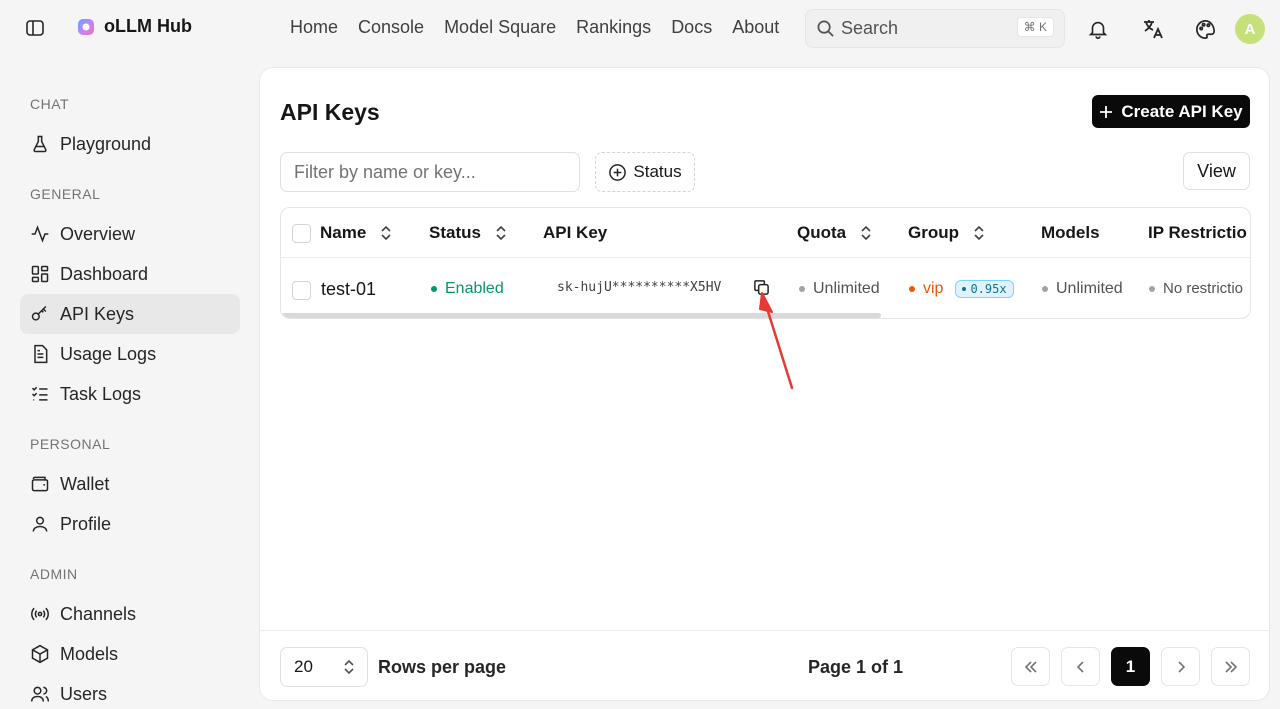 The width and height of the screenshot is (1280, 709). Describe the element at coordinates (1205, 29) in the screenshot. I see `palette-icon` at that location.